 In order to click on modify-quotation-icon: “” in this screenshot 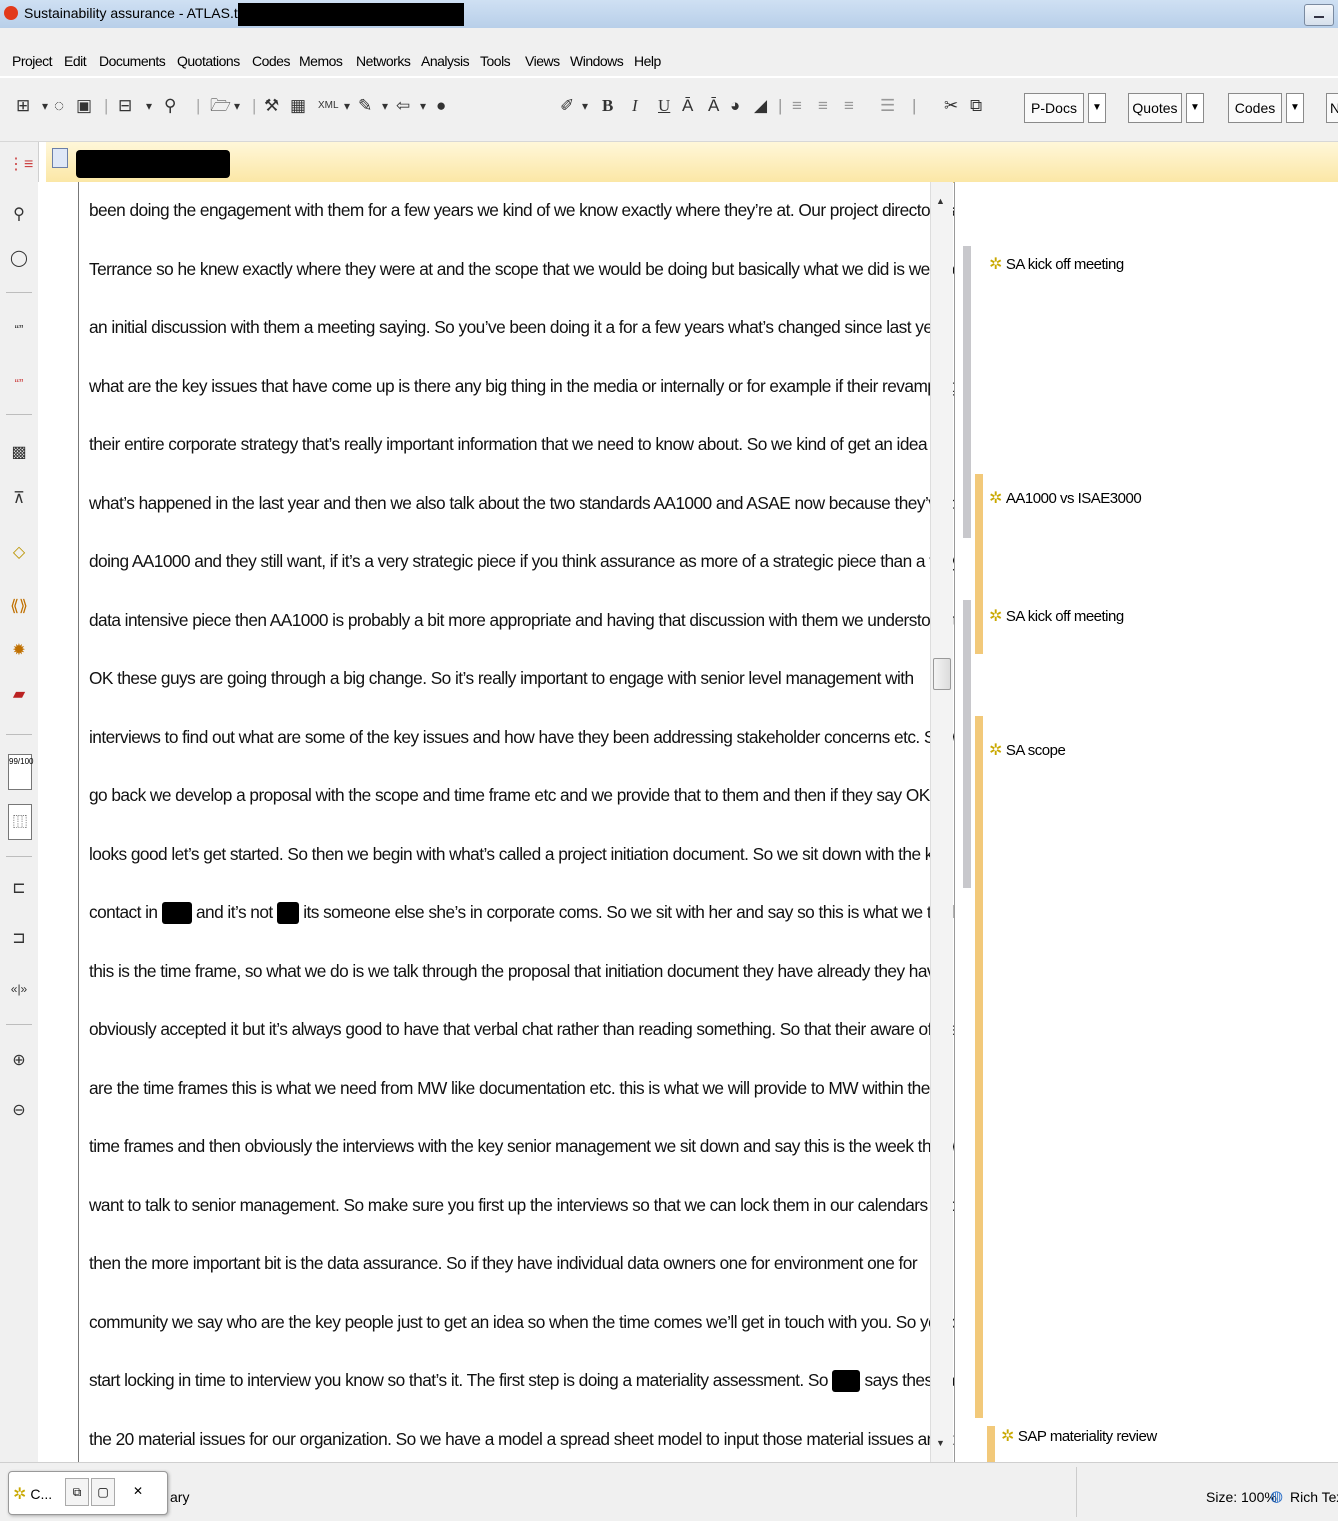, I will do `click(19, 383)`.